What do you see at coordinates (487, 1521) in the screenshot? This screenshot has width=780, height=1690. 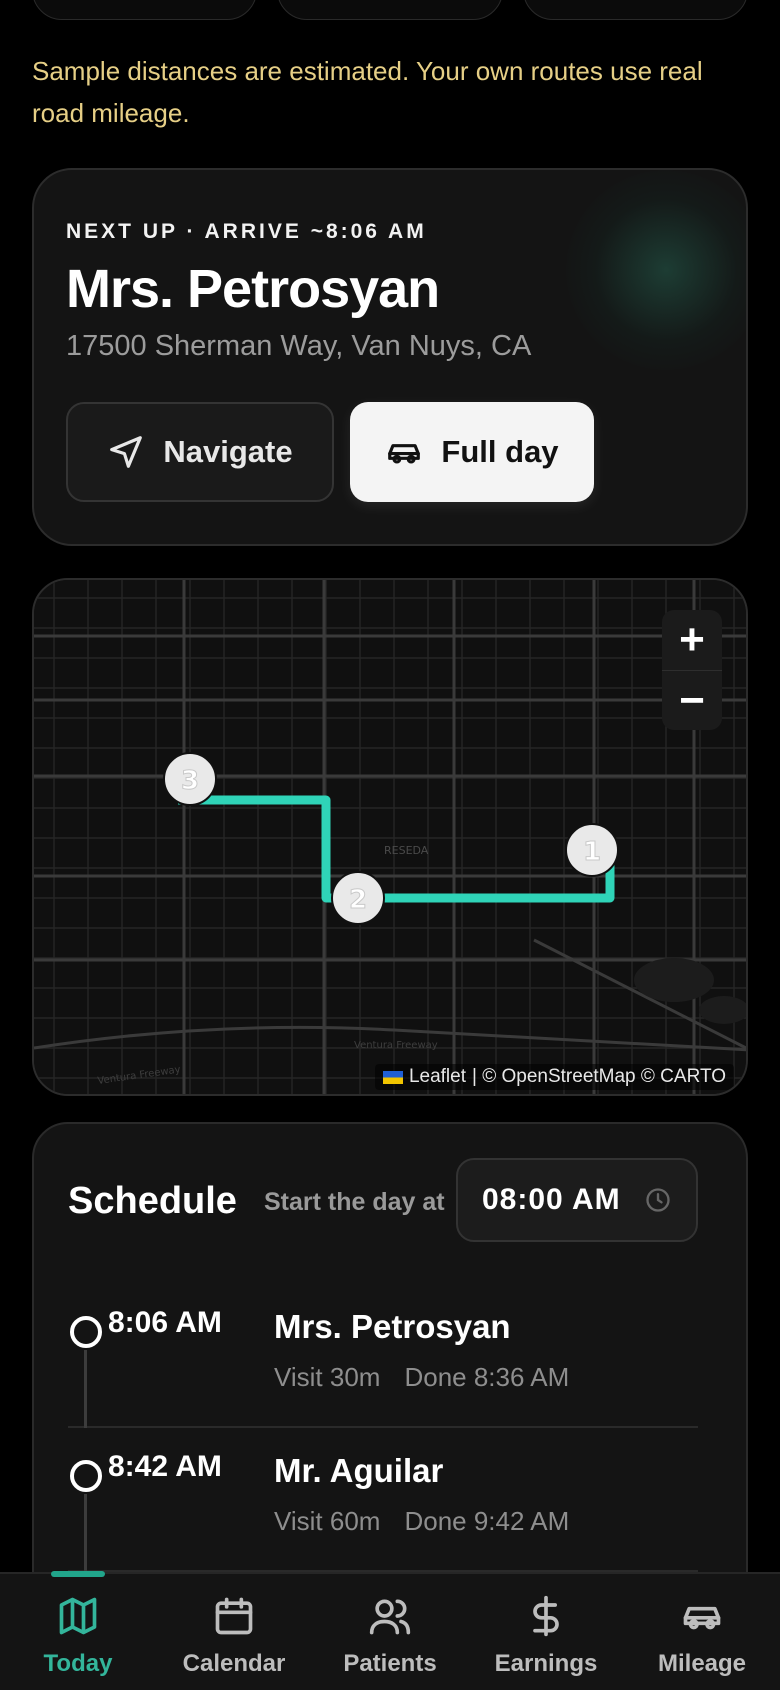 I see `visit-done-time: Done 9:42 AM` at bounding box center [487, 1521].